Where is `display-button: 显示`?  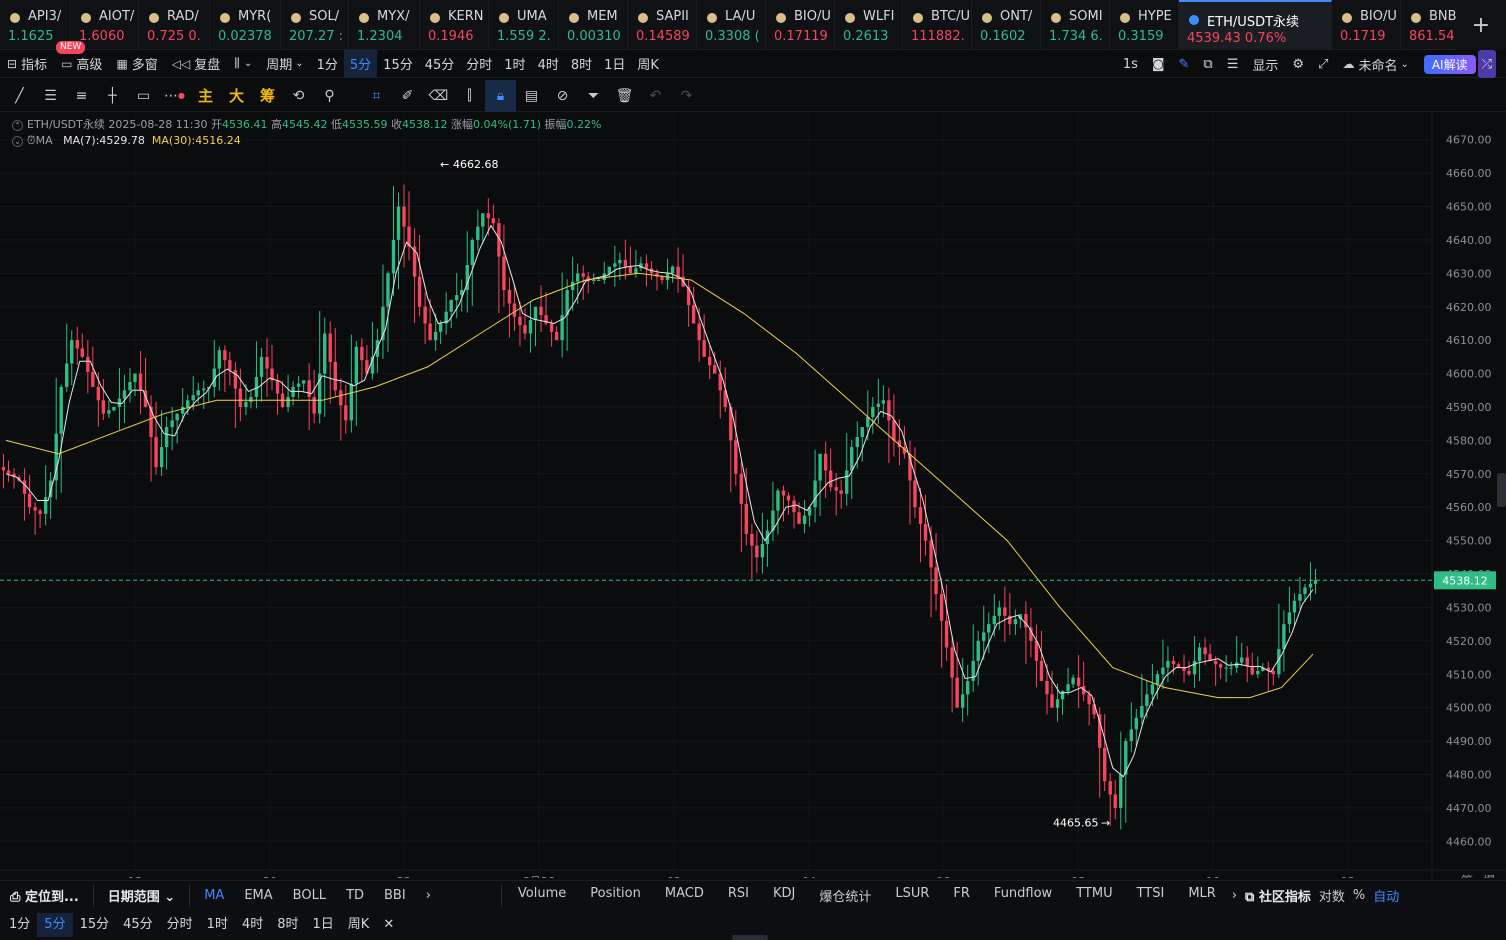
display-button: 显示 is located at coordinates (1265, 64).